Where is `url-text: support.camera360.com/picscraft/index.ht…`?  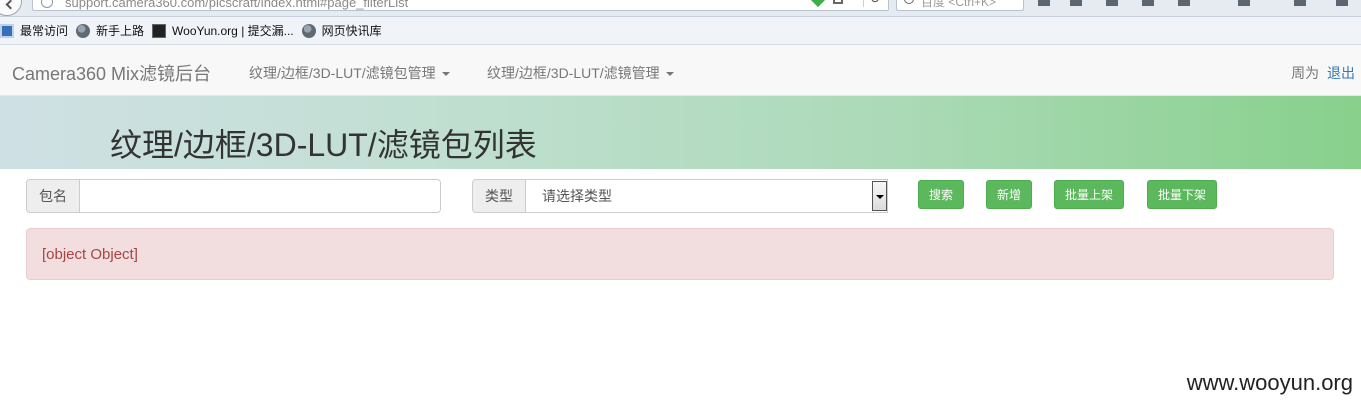
url-text: support.camera360.com/picscraft/index.ht… is located at coordinates (237, 5).